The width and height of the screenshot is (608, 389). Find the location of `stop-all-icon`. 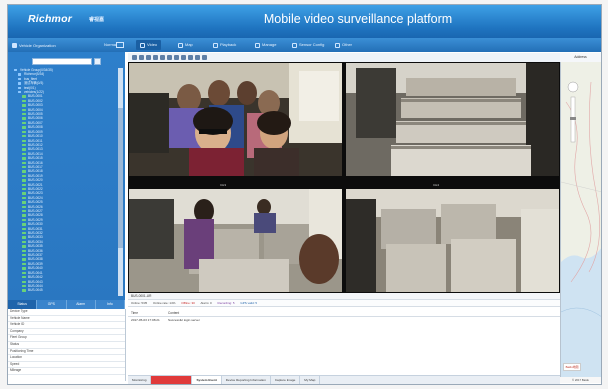

stop-all-icon is located at coordinates (183, 57).